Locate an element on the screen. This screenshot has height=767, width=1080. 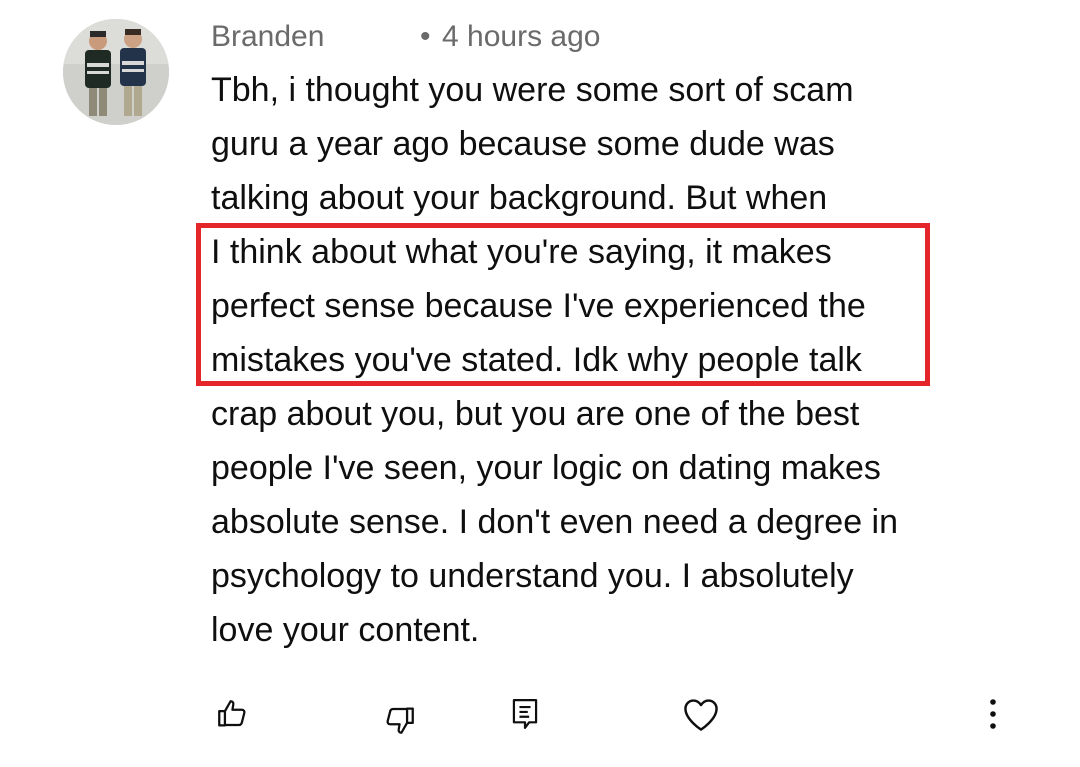
like-button is located at coordinates (232, 714).